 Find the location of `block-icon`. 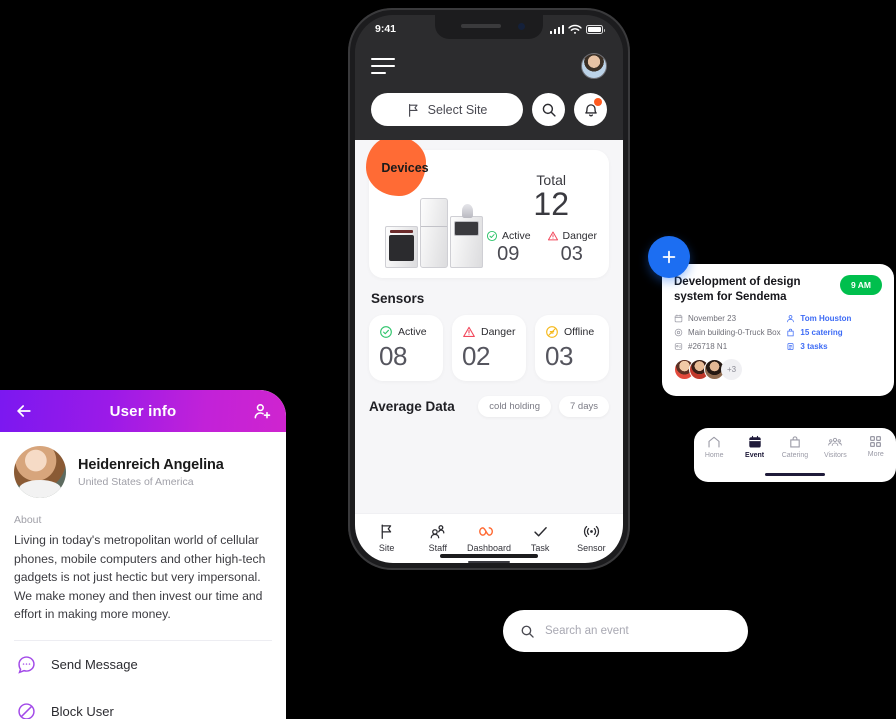

block-icon is located at coordinates (26, 711).